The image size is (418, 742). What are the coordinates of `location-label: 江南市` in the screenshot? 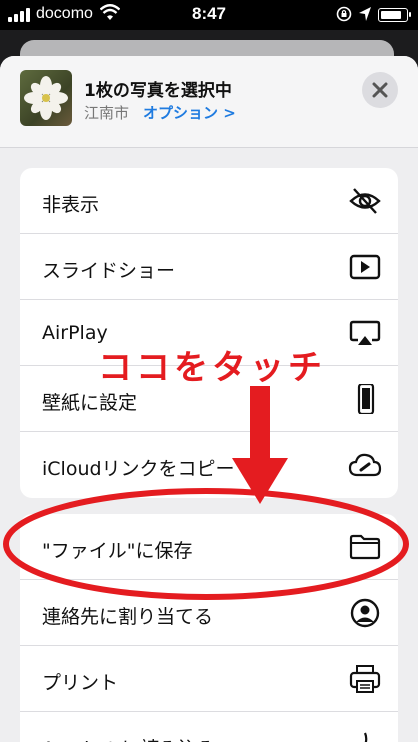 It's located at (107, 113).